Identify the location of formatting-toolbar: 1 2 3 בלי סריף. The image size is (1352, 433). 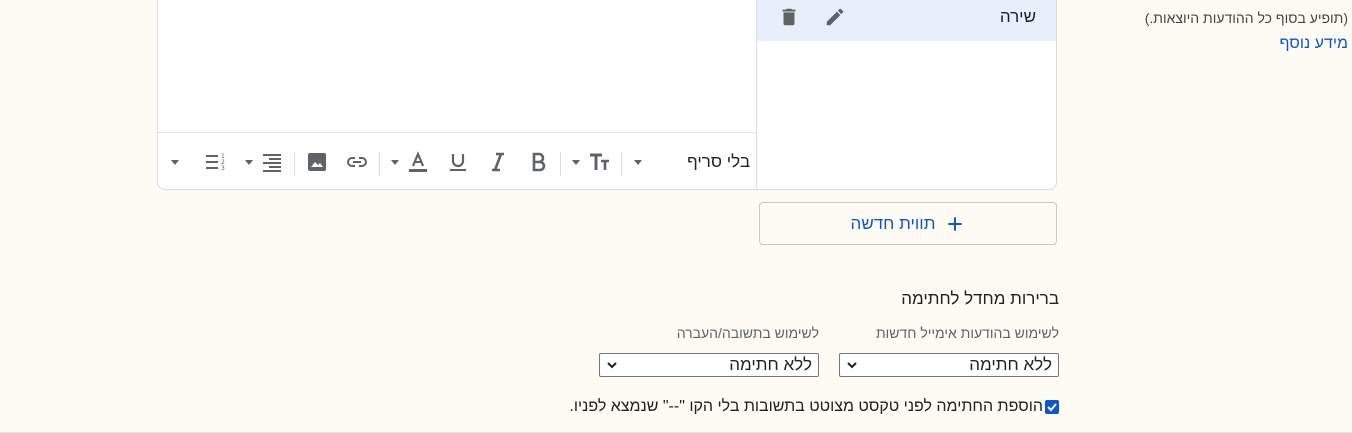
(457, 160).